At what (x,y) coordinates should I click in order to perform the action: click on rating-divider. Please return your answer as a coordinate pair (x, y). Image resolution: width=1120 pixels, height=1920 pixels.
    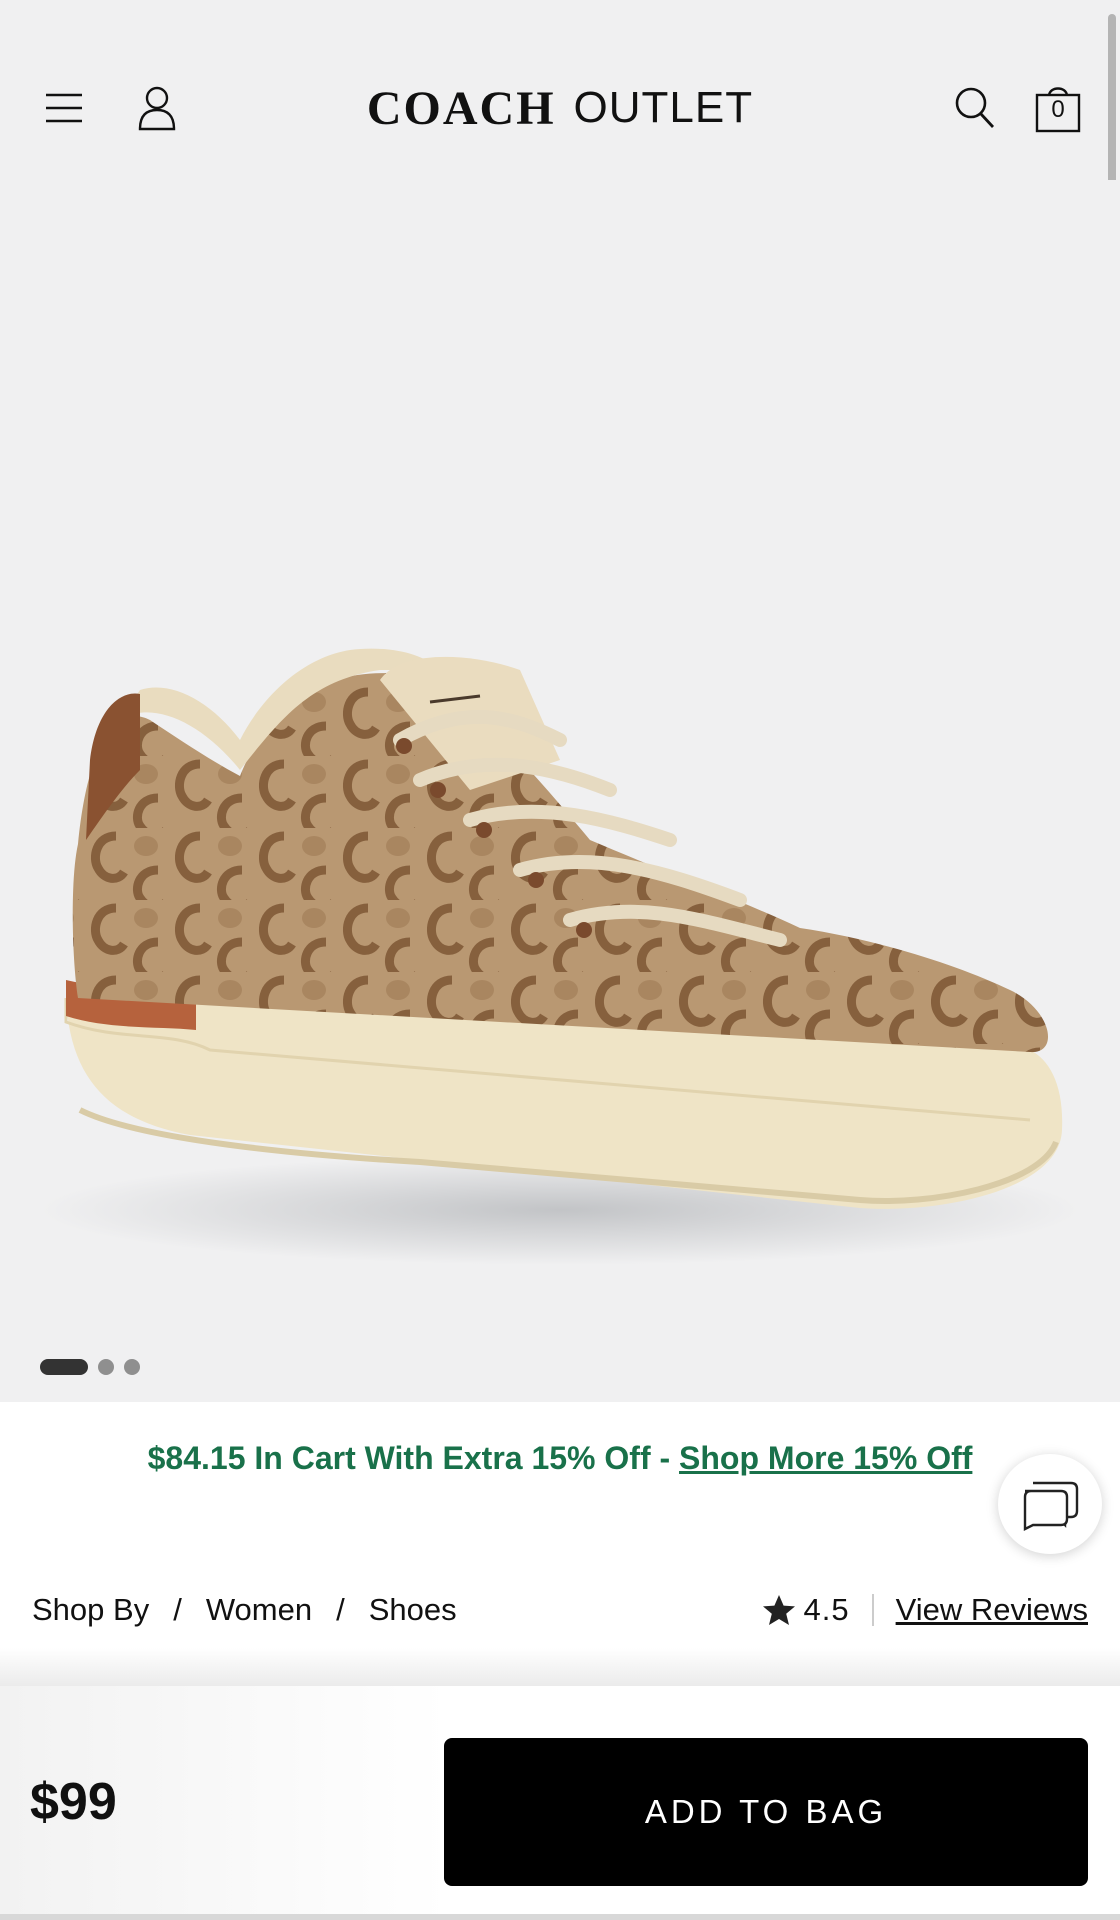
    Looking at the image, I should click on (872, 1610).